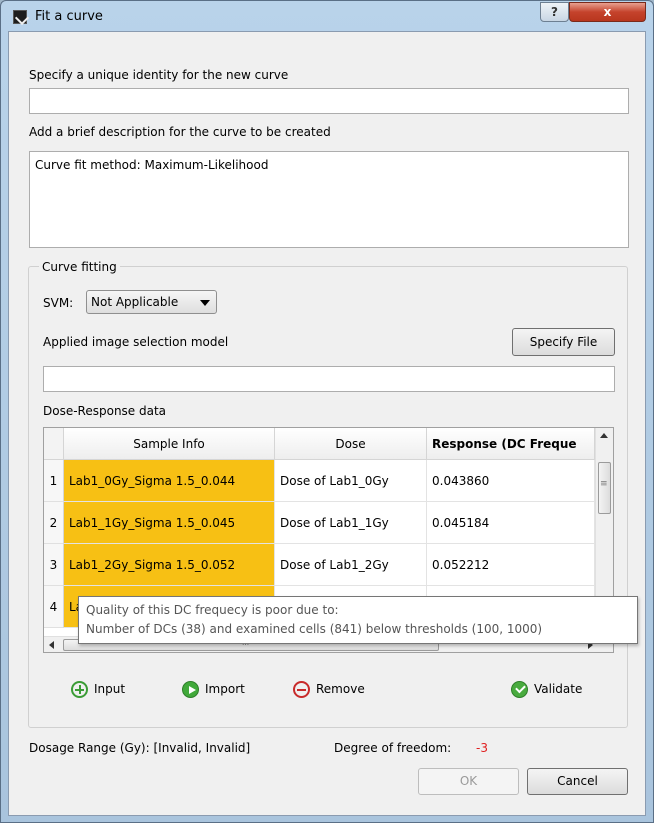 The height and width of the screenshot is (823, 654). What do you see at coordinates (54, 444) in the screenshot?
I see `table-corner` at bounding box center [54, 444].